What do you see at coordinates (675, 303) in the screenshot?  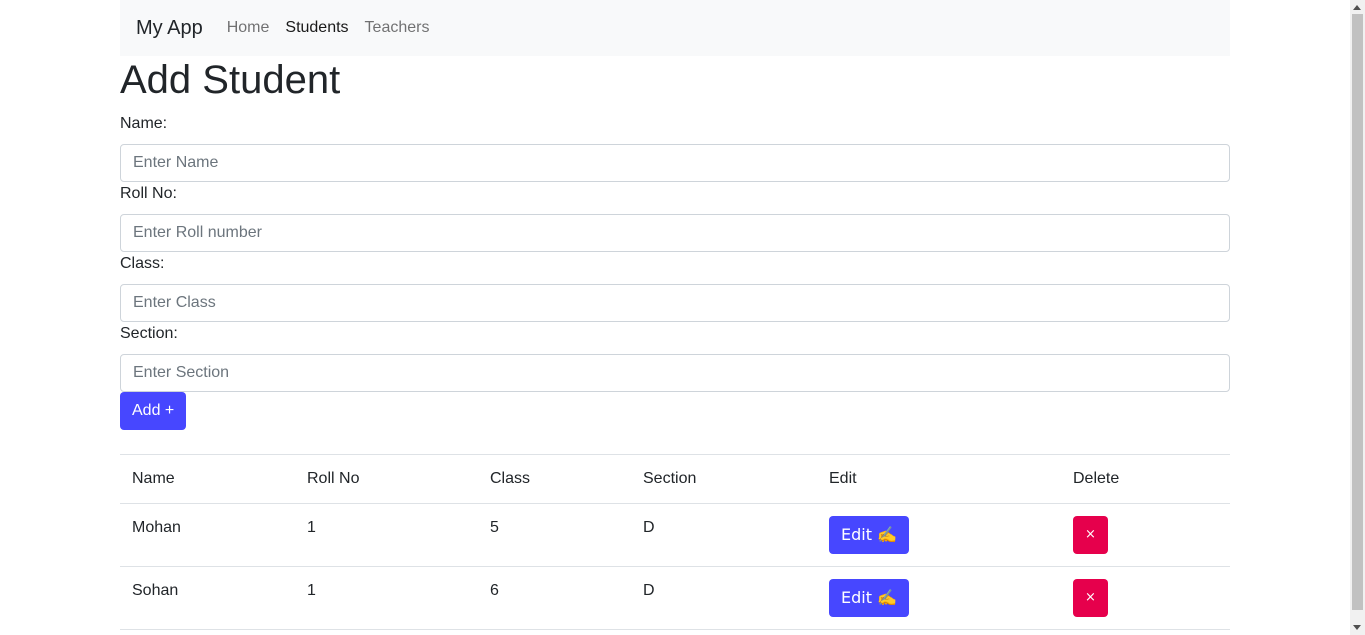 I see `class-input` at bounding box center [675, 303].